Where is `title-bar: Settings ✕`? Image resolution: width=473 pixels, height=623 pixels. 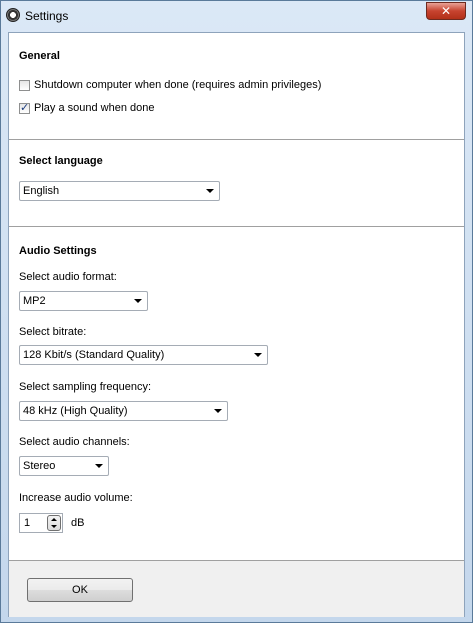 title-bar: Settings ✕ is located at coordinates (236, 16).